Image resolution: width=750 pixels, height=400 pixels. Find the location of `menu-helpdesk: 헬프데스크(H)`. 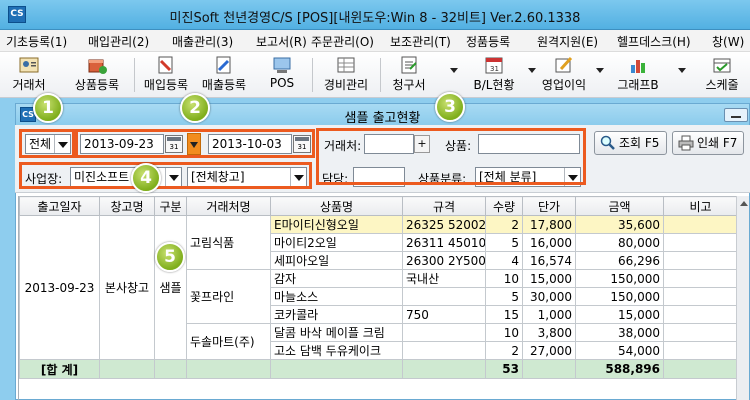

menu-helpdesk: 헬프데스크(H) is located at coordinates (654, 41).